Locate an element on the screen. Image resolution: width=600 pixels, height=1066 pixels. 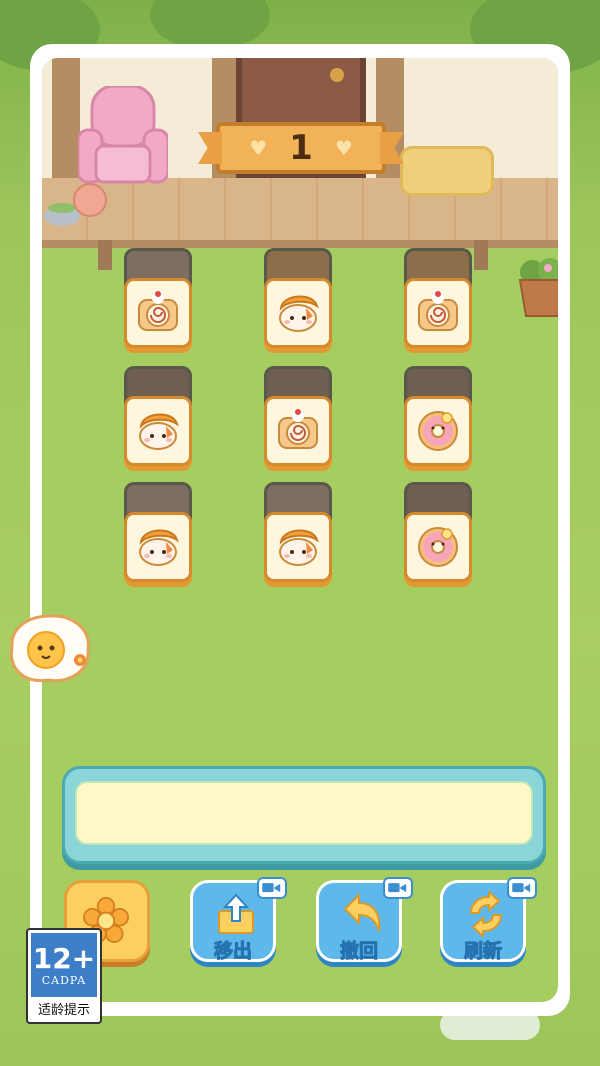
flowerpot-decoration is located at coordinates (538, 287).